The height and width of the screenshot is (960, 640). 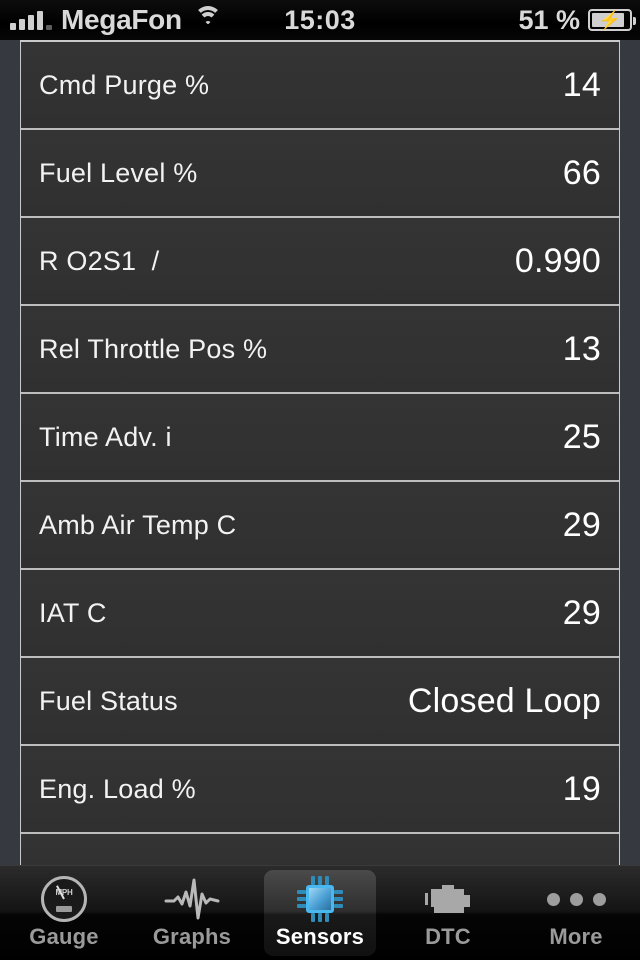 I want to click on tab-graphs: Graphs, so click(x=192, y=913).